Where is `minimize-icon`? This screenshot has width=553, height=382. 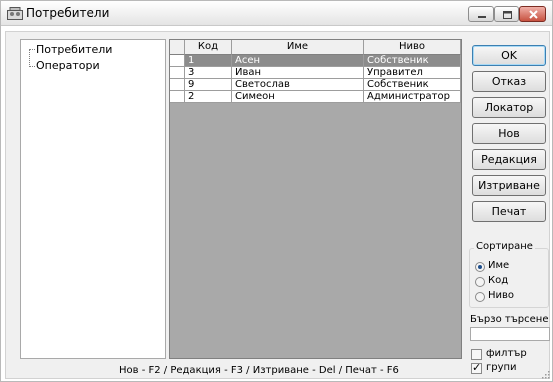 minimize-icon is located at coordinates (482, 17).